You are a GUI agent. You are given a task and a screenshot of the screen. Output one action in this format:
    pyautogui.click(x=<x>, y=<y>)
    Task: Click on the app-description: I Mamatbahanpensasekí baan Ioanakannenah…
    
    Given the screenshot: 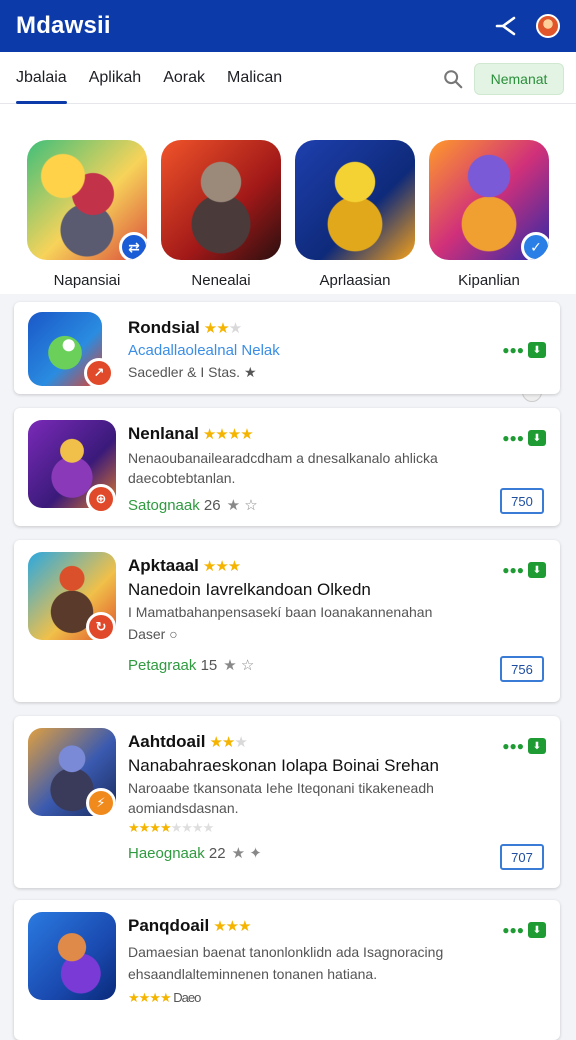 What is the action you would take?
    pyautogui.click(x=280, y=612)
    